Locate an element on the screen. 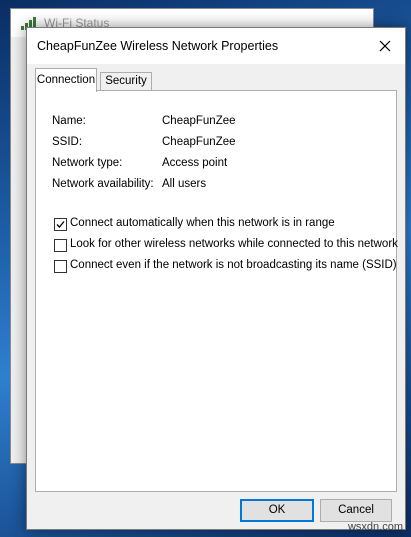 The width and height of the screenshot is (411, 537). name-value: CheapFunZee is located at coordinates (199, 121).